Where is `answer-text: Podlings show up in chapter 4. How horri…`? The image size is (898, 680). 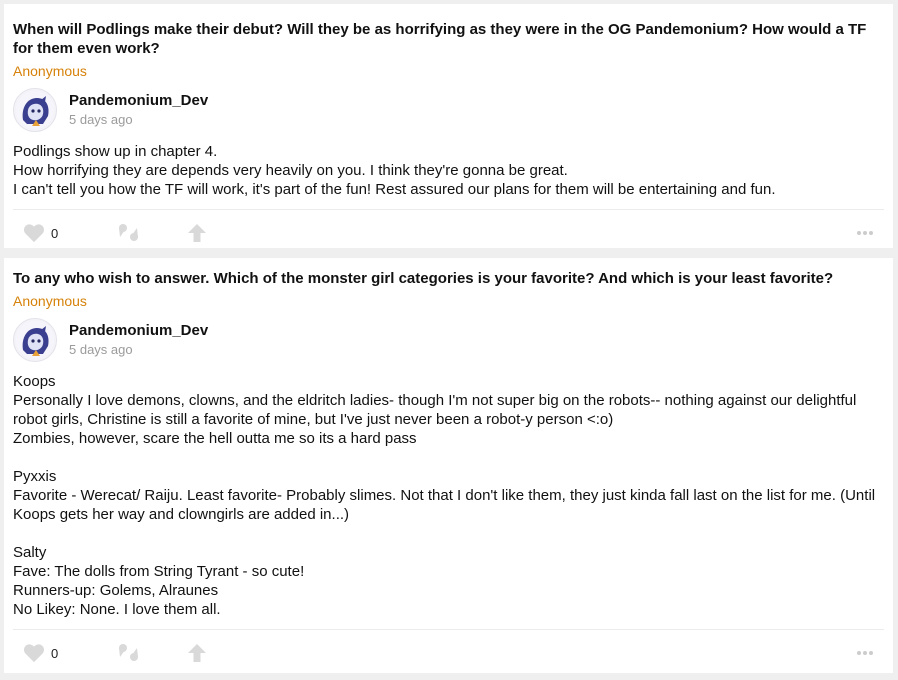
answer-text: Podlings show up in chapter 4. How horri… is located at coordinates (394, 170).